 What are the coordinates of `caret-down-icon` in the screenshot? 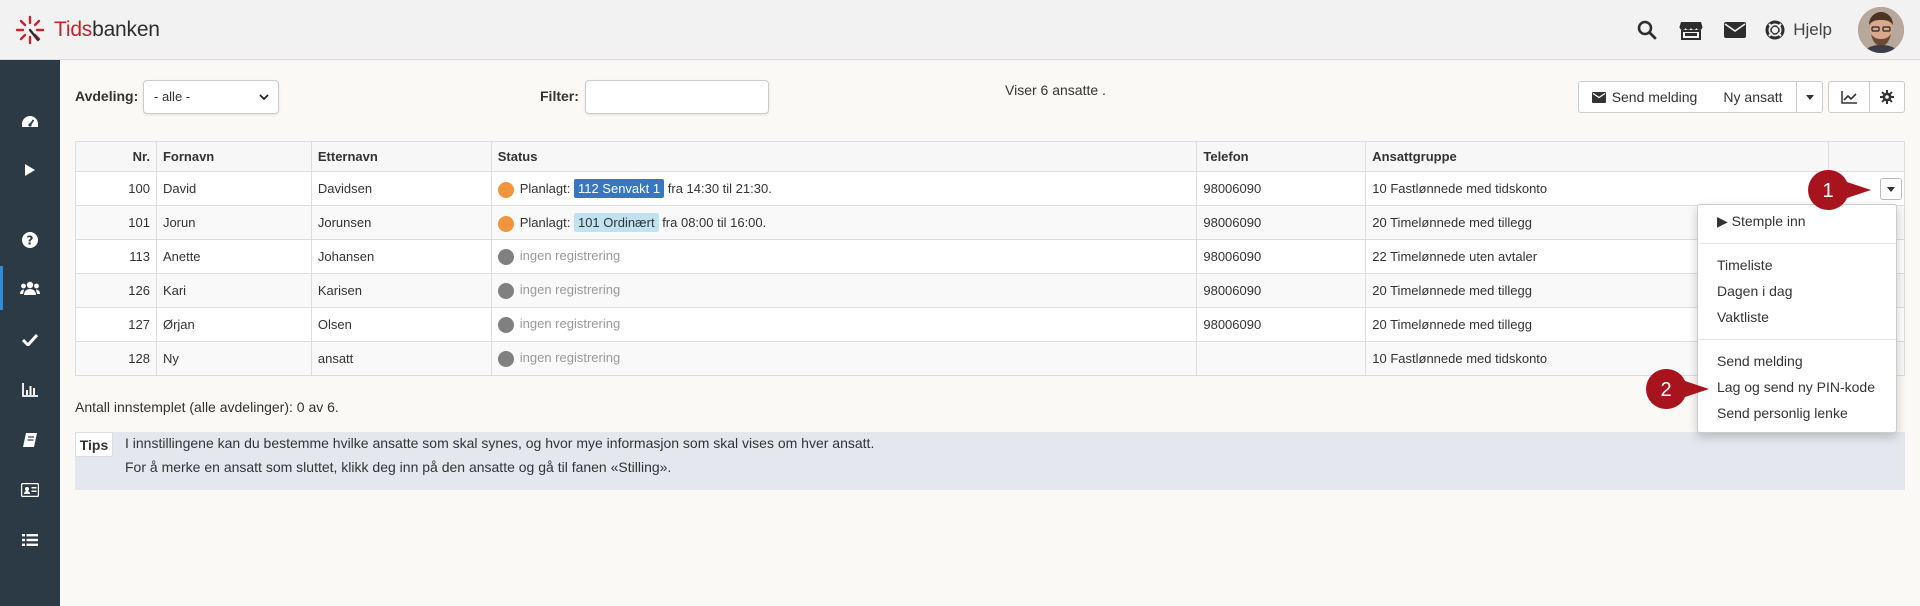 It's located at (1809, 97).